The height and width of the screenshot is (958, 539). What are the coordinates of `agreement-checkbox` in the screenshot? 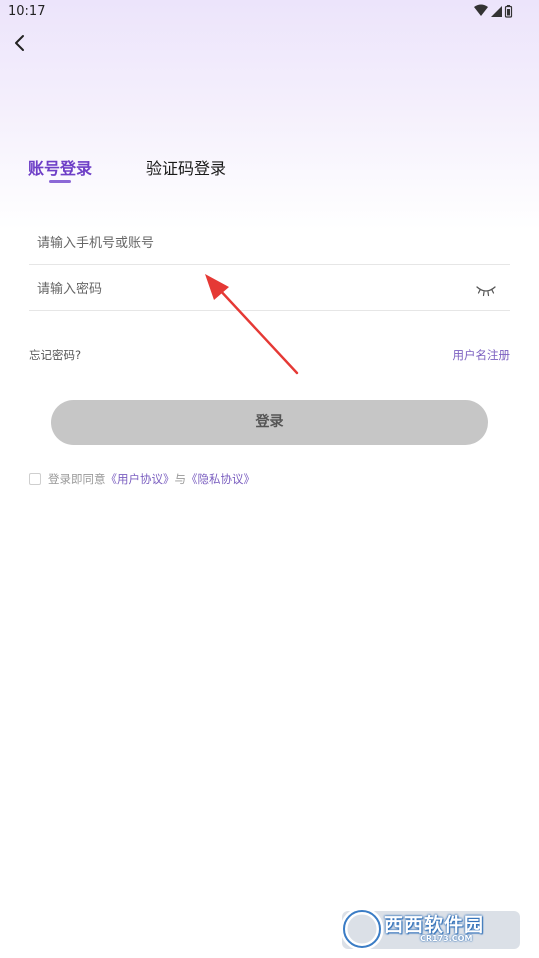 It's located at (35, 478).